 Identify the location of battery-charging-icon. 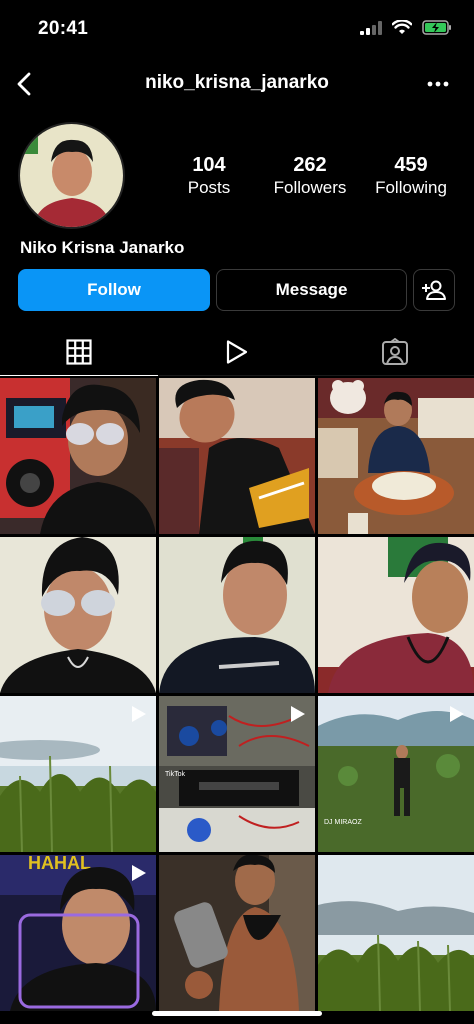
(436, 27).